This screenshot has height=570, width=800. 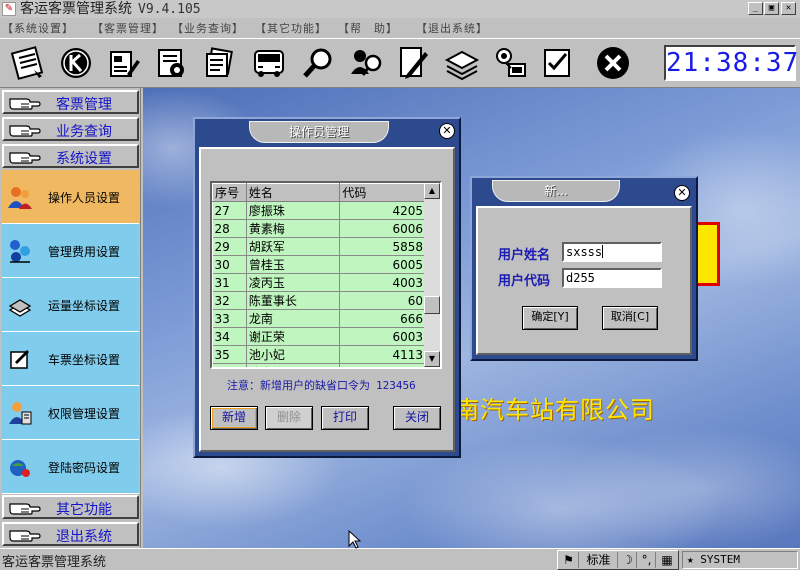 I want to click on cell-code: 4003, so click(x=382, y=282).